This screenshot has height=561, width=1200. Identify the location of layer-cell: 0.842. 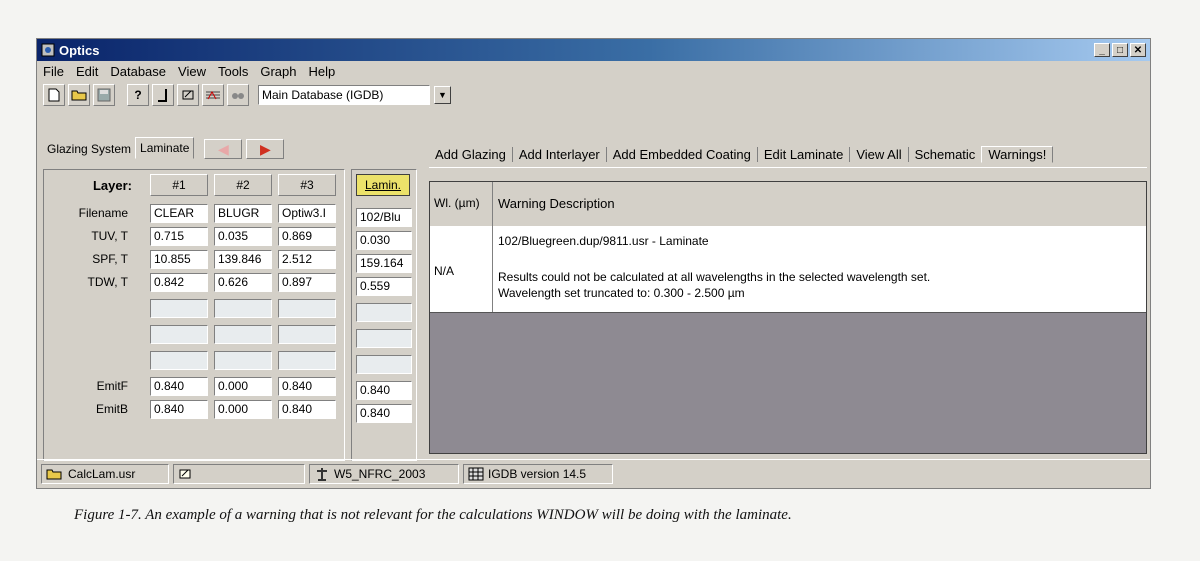
(179, 282).